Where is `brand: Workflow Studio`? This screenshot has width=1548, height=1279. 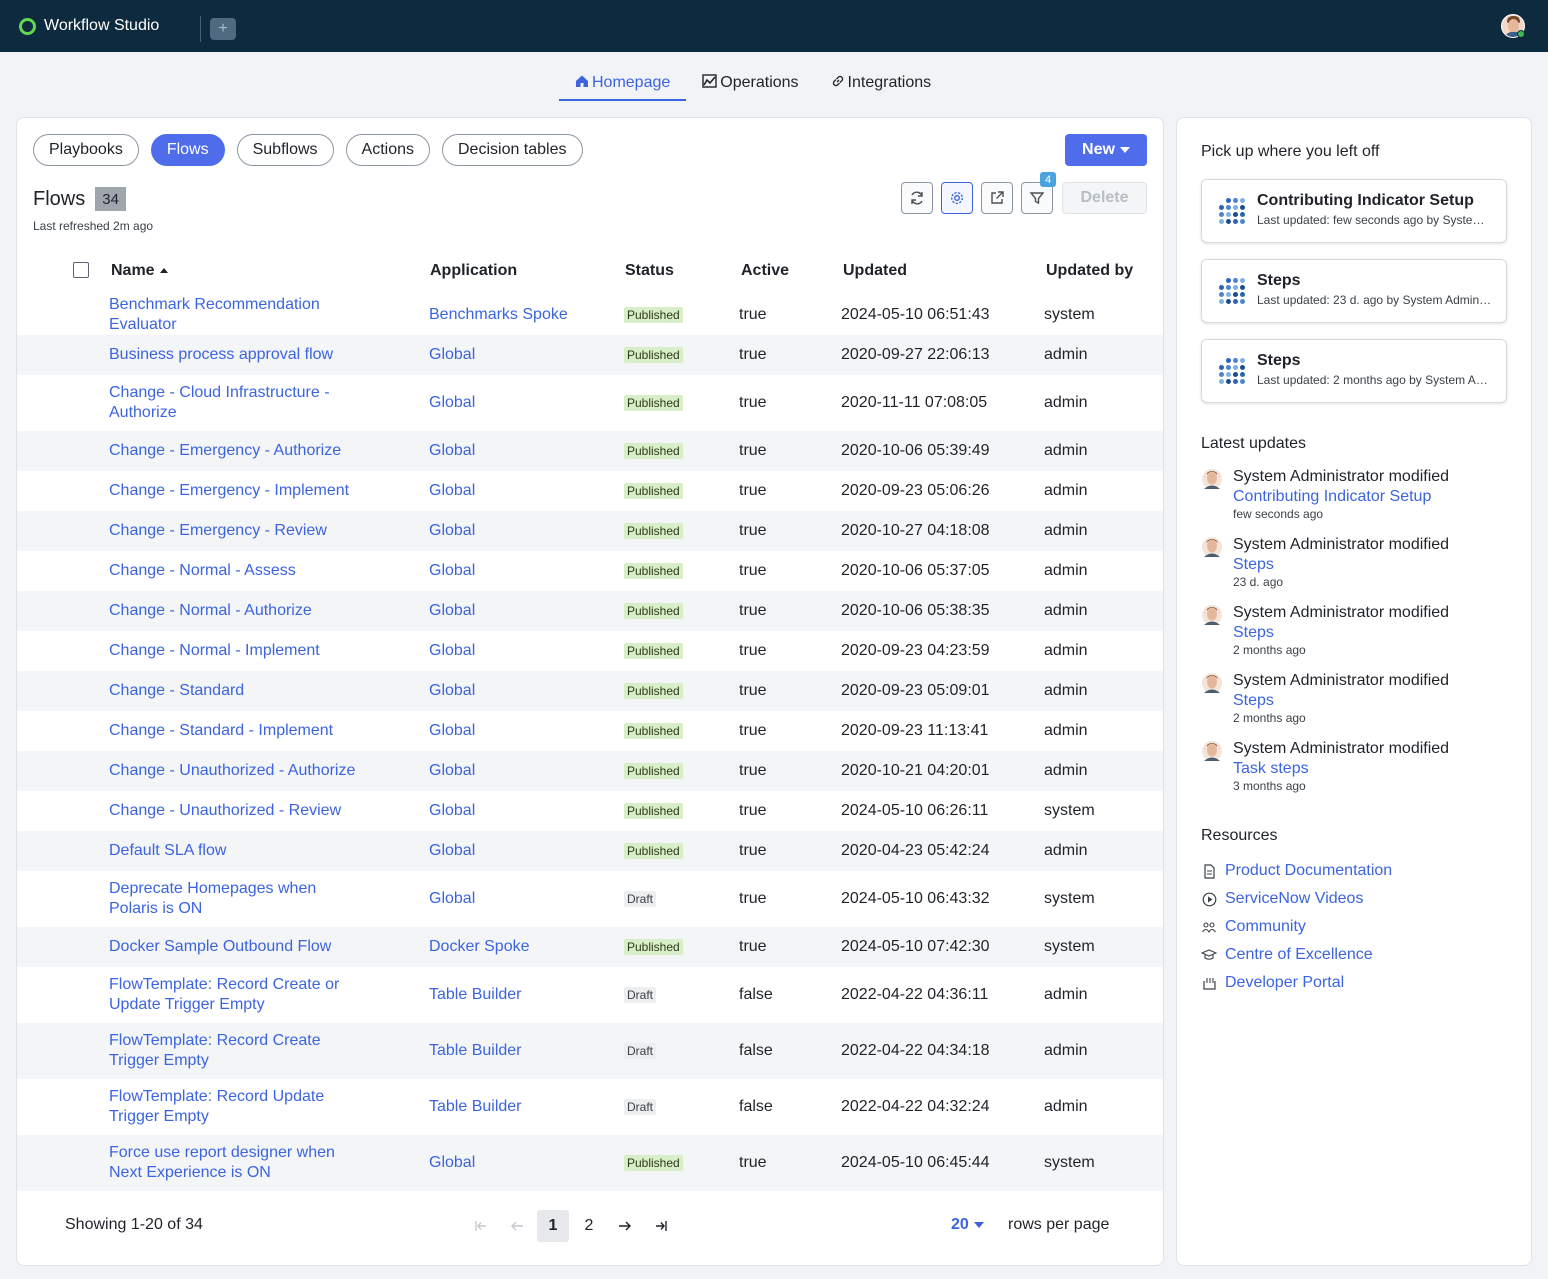 brand: Workflow Studio is located at coordinates (89, 26).